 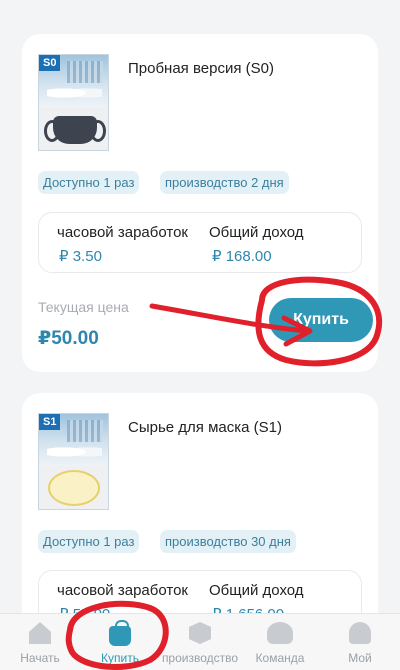 I want to click on yellow-mask-image, so click(x=74, y=488).